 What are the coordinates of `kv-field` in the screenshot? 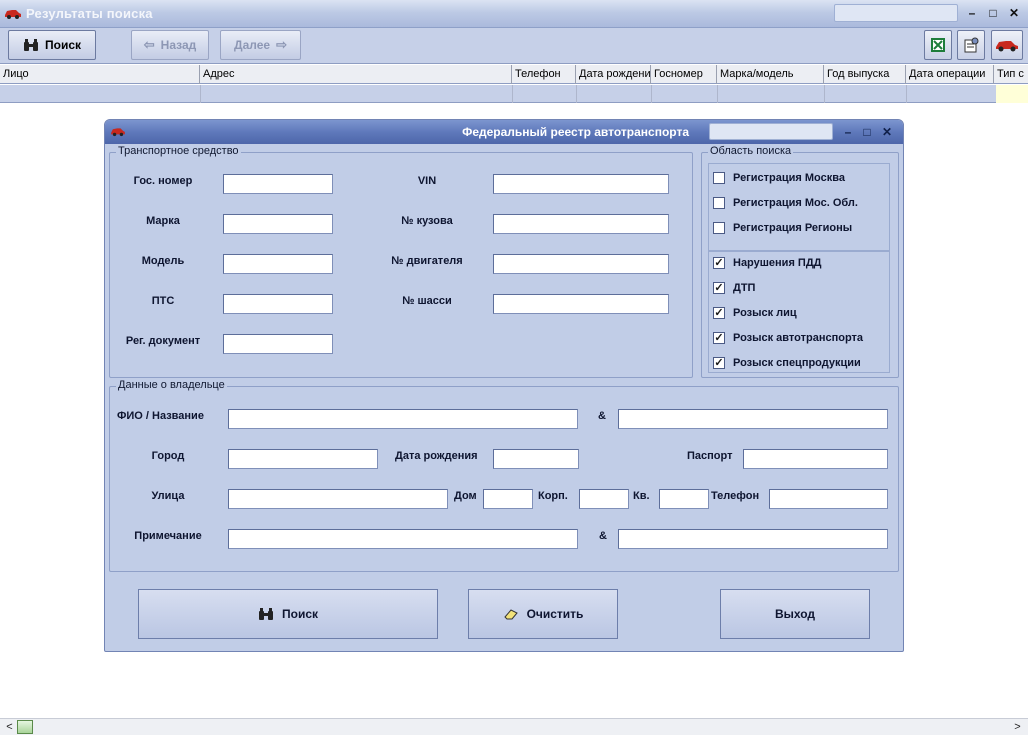 It's located at (684, 499).